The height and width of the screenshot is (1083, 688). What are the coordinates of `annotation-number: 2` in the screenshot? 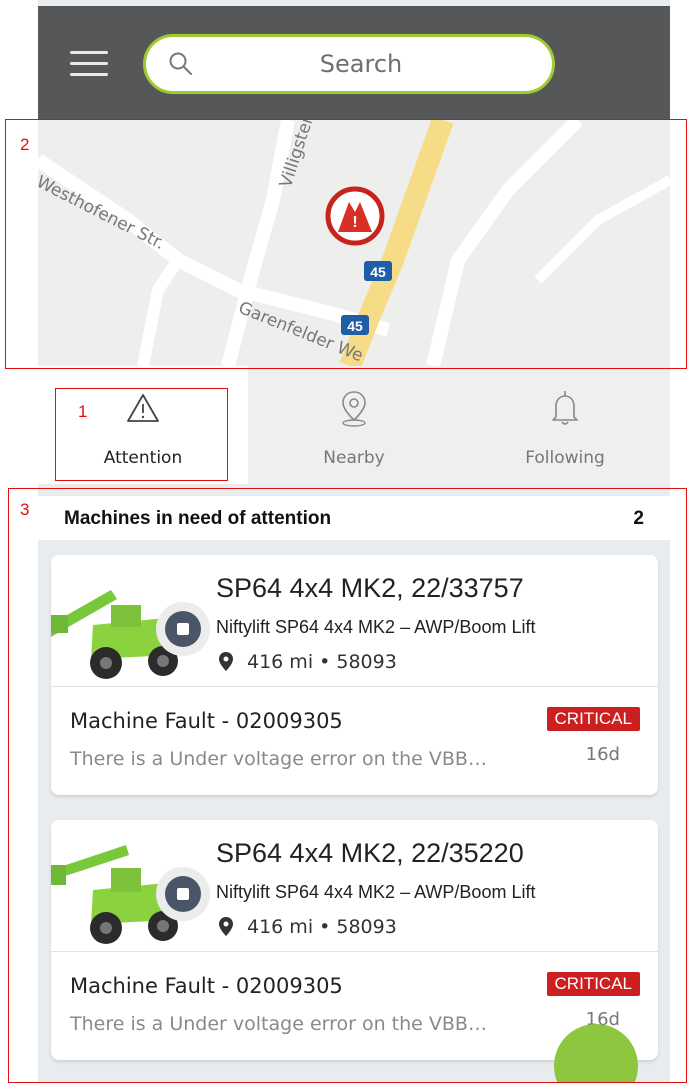 It's located at (25, 144).